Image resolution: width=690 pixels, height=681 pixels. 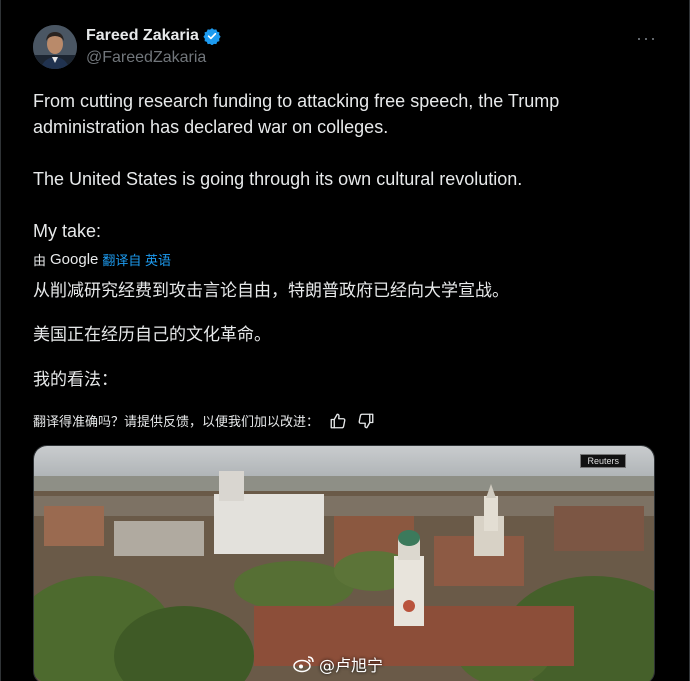 I want to click on tweet-paragraph: My take:, so click(x=67, y=231).